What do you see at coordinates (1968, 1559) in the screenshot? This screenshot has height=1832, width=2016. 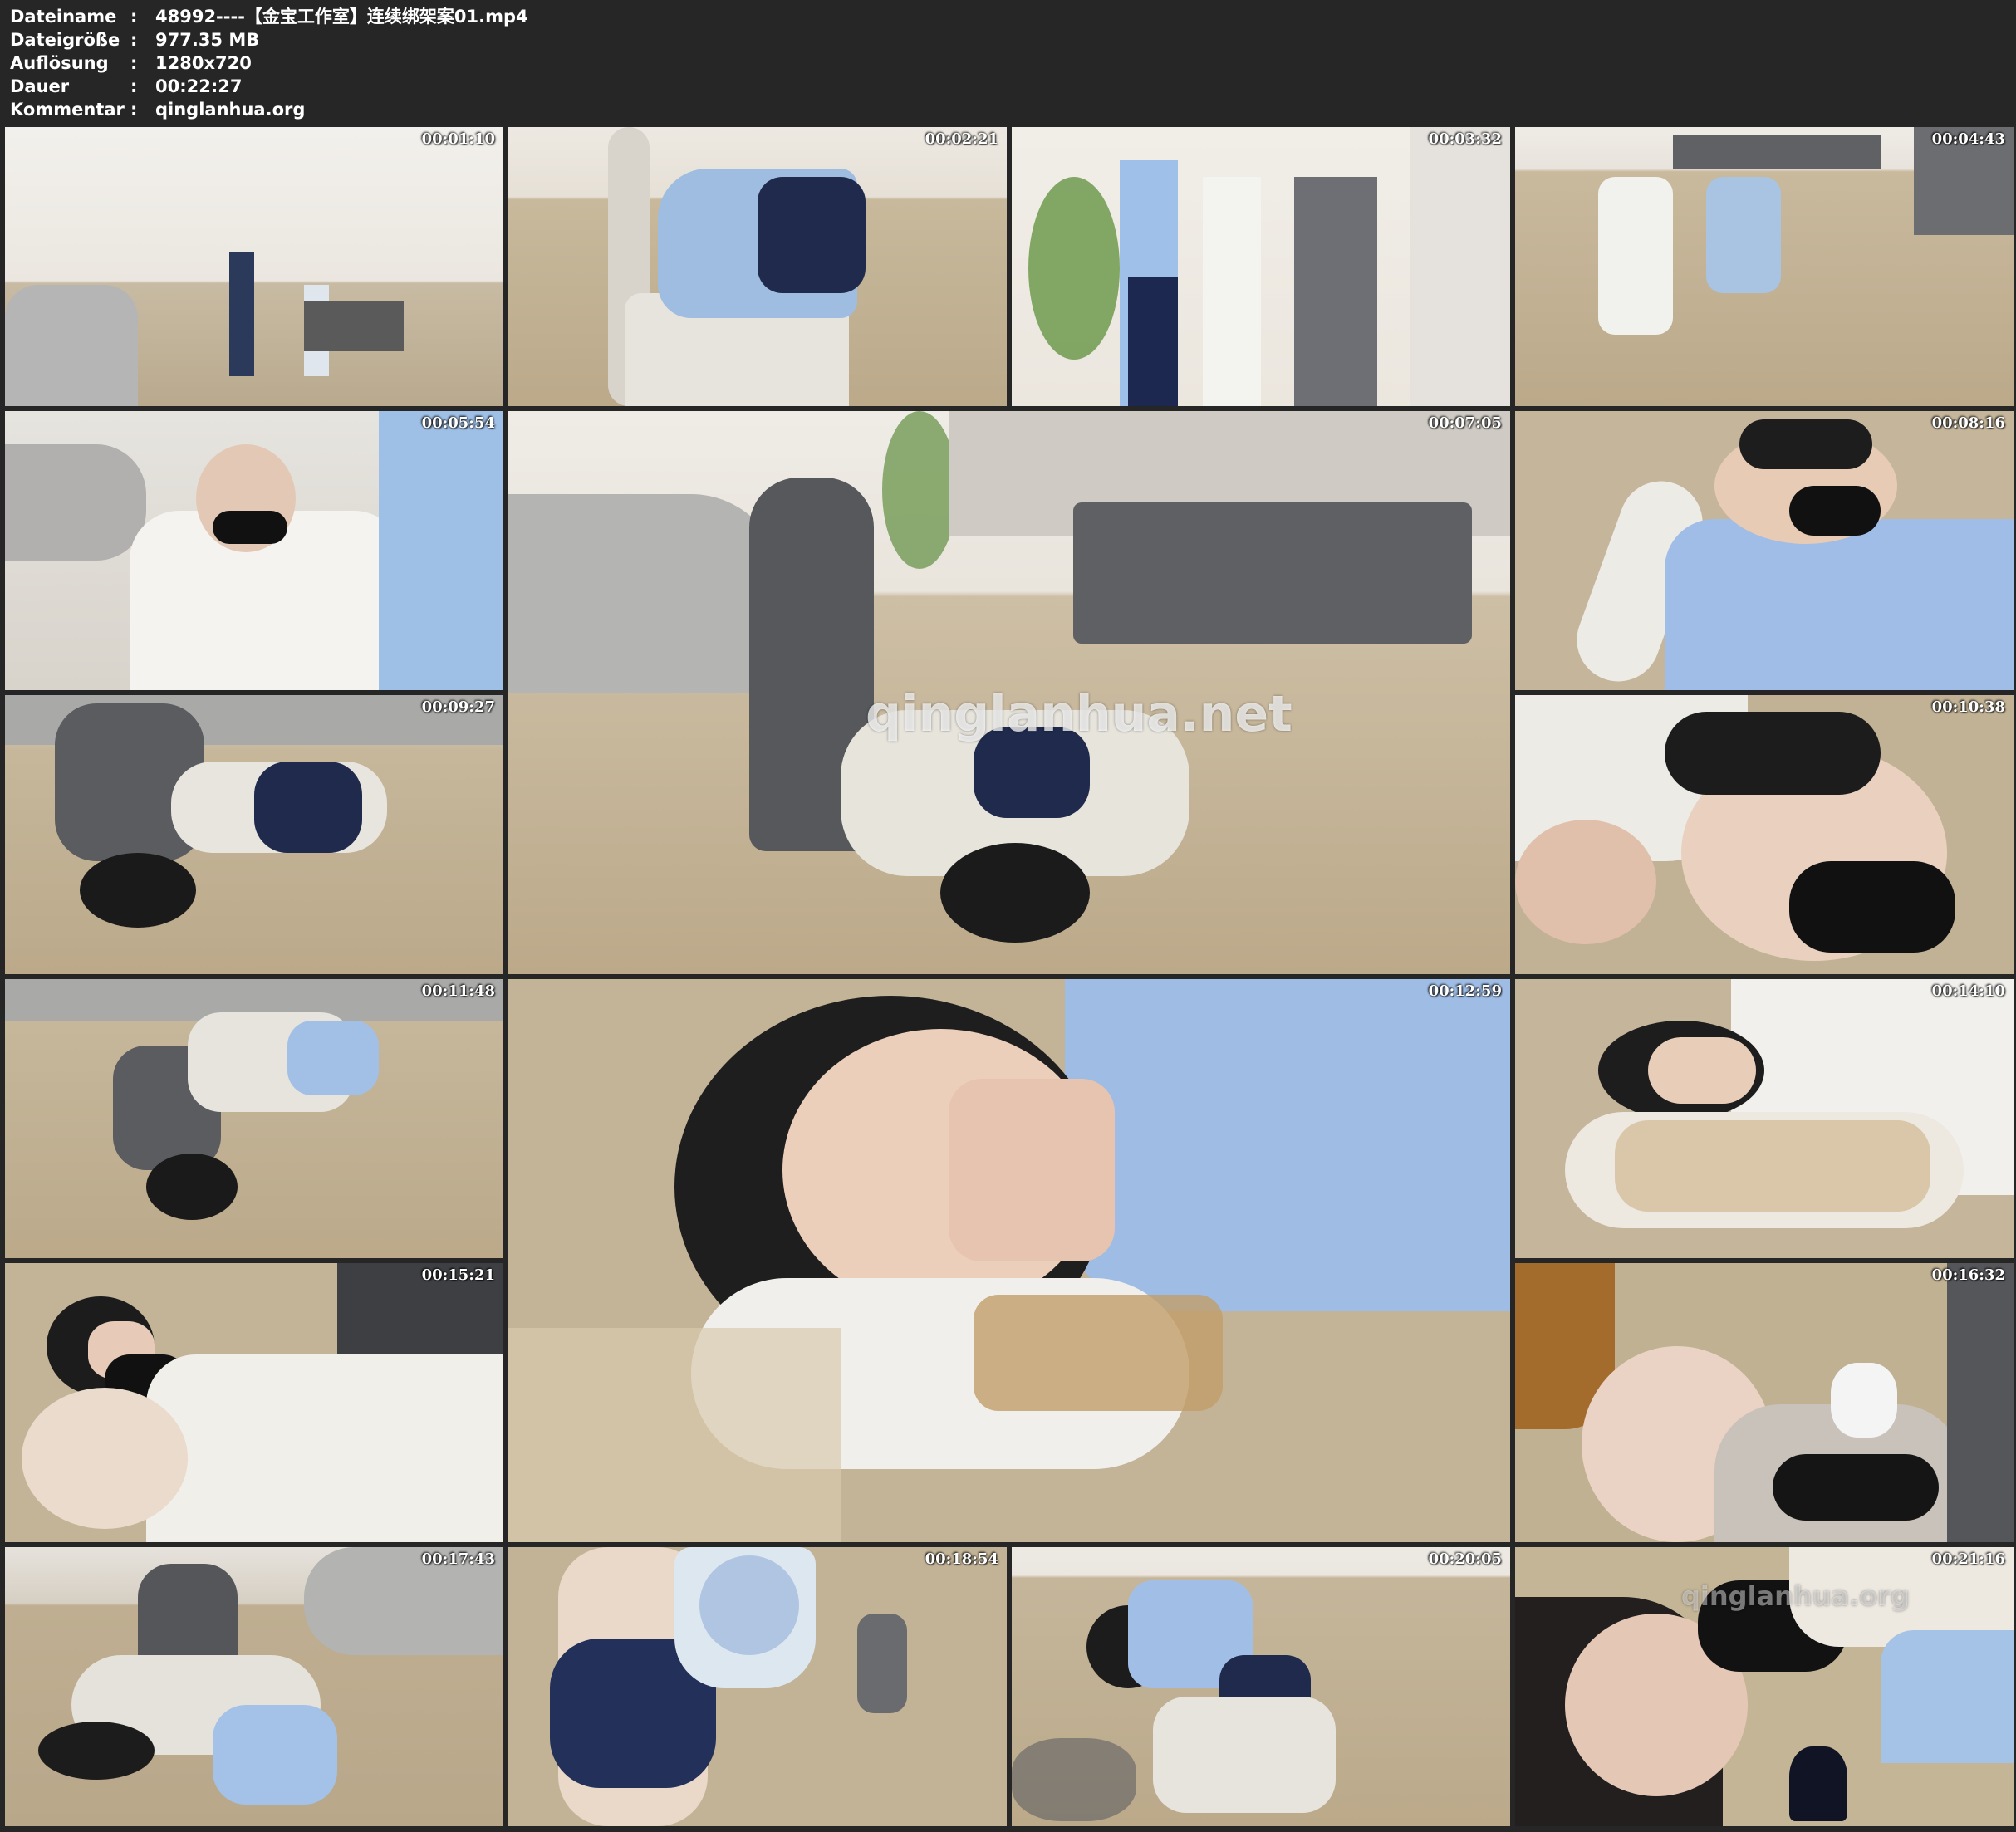 I see `frame-timestamp: 00:21:16` at bounding box center [1968, 1559].